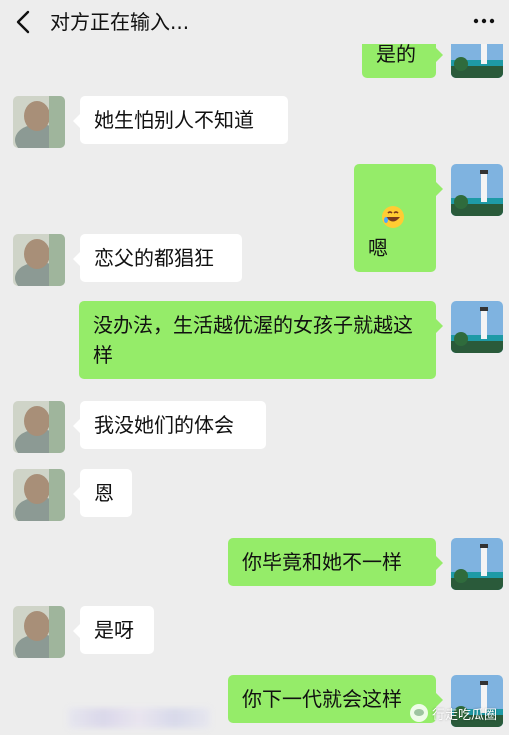 The height and width of the screenshot is (735, 509). I want to click on message-bubble-other: 恩, so click(102, 493).